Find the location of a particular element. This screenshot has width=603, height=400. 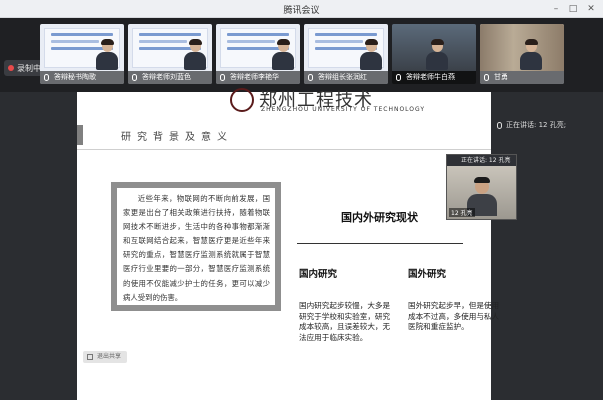

speaker-video-overlay: 正在讲话: 12 孔亮 12 孔亮 is located at coordinates (481, 187).